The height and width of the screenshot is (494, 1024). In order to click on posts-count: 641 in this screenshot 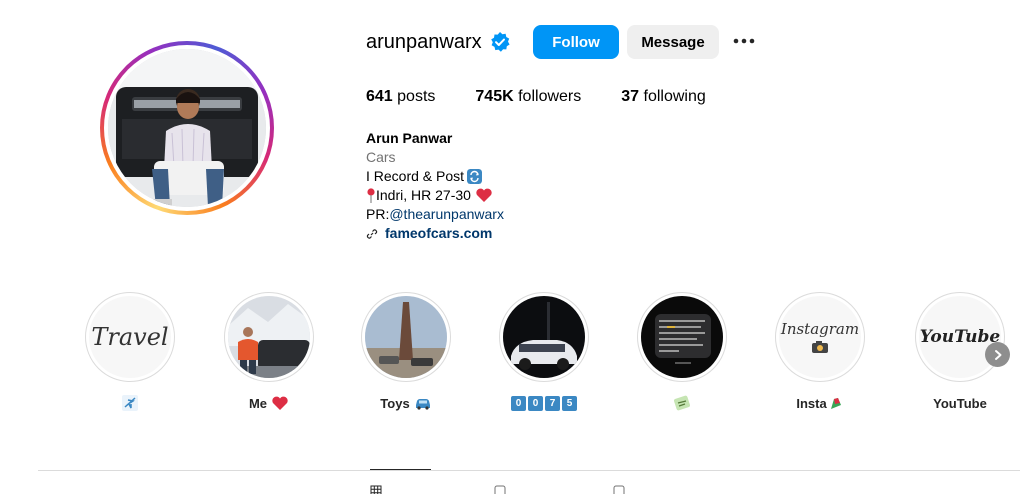, I will do `click(379, 96)`.